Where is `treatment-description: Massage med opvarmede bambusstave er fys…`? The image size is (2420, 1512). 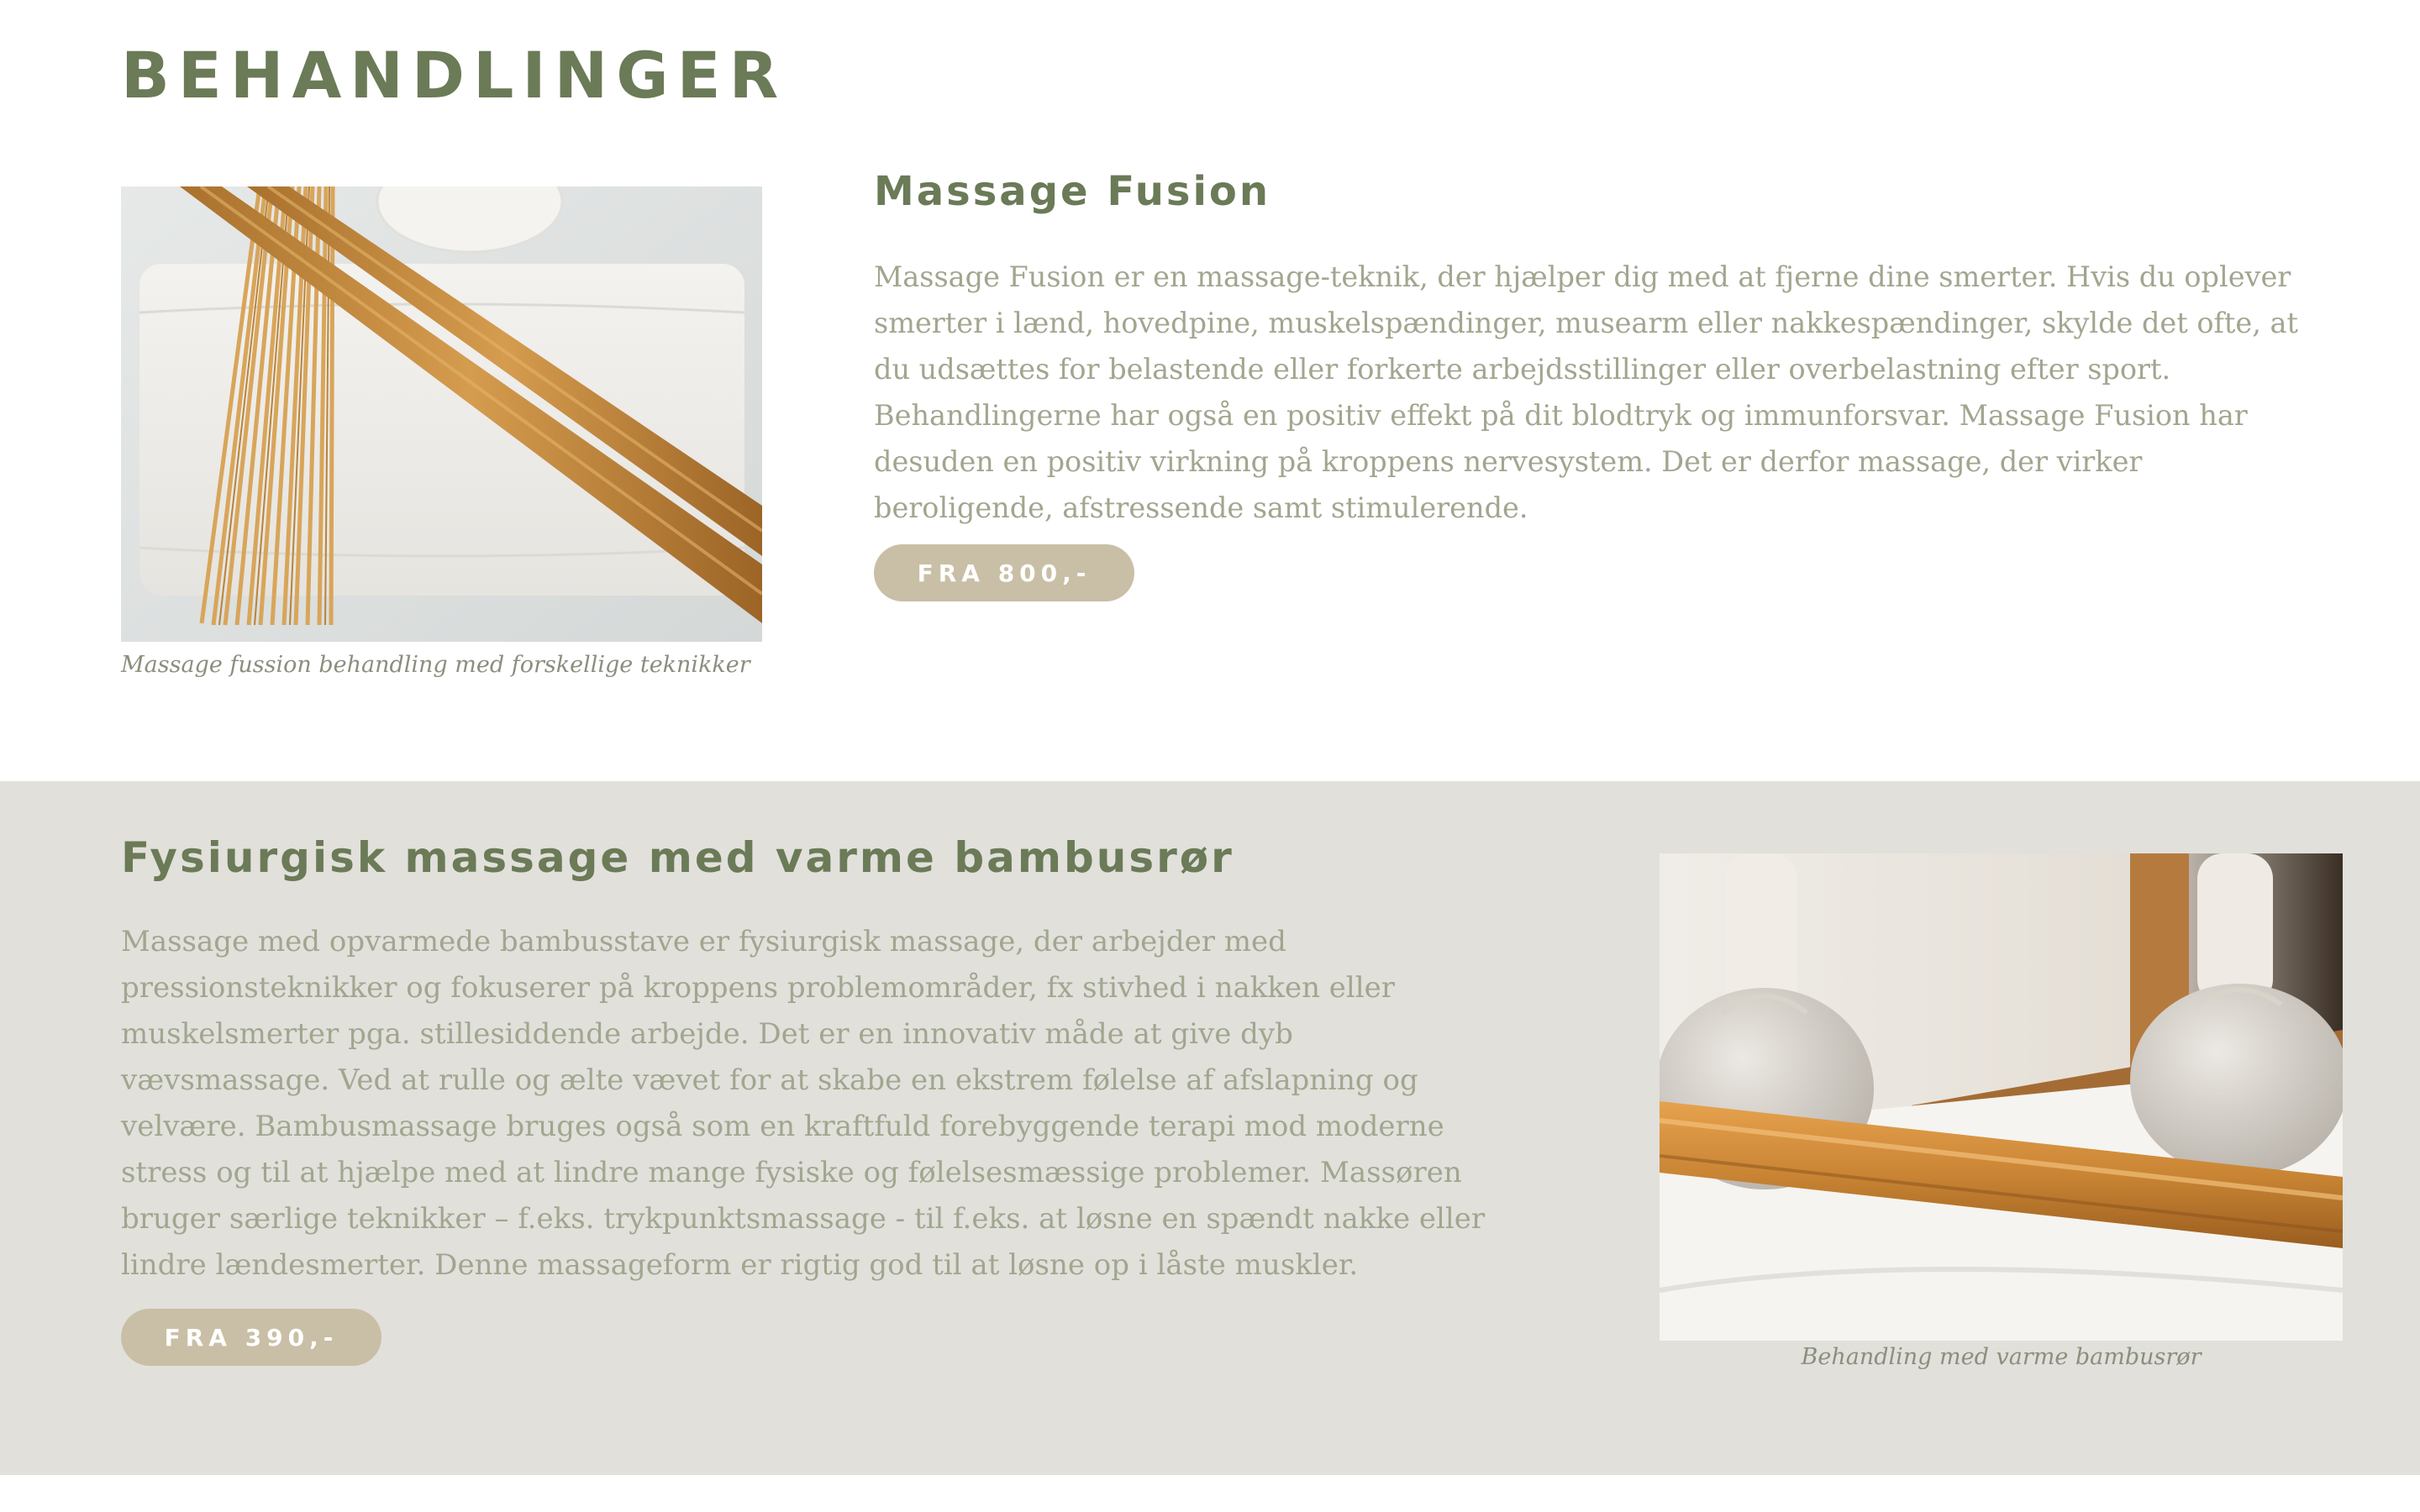 treatment-description: Massage med opvarmede bambusstave er fys… is located at coordinates (803, 1103).